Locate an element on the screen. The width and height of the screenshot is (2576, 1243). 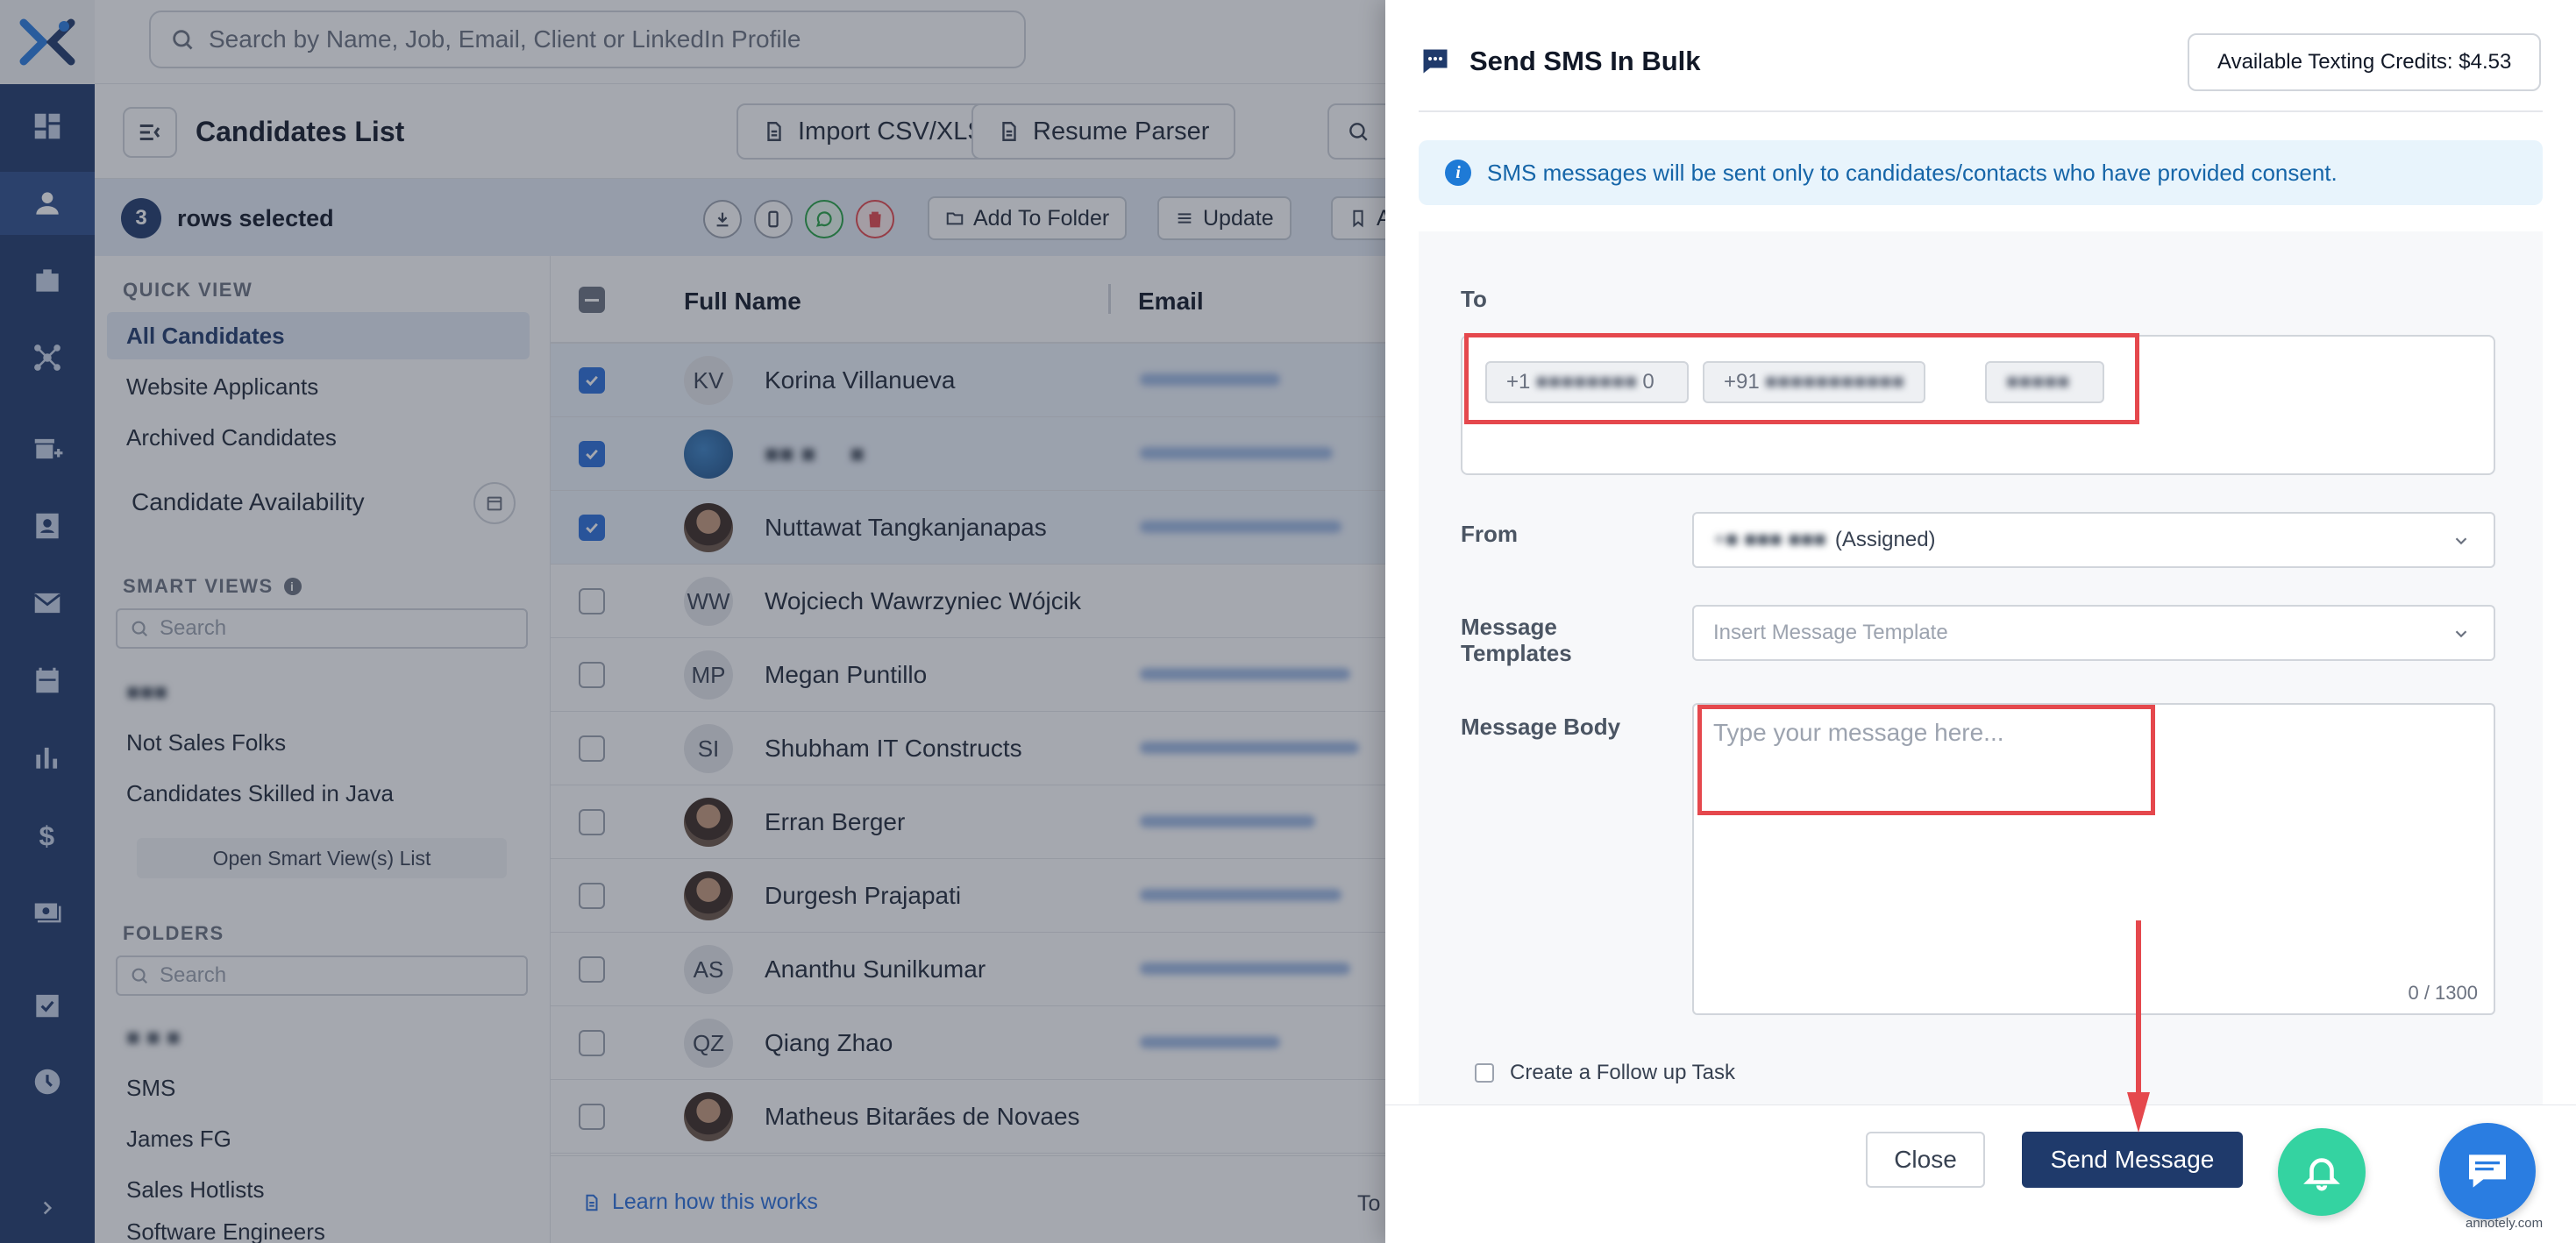
notifications-button is located at coordinates (2322, 1172).